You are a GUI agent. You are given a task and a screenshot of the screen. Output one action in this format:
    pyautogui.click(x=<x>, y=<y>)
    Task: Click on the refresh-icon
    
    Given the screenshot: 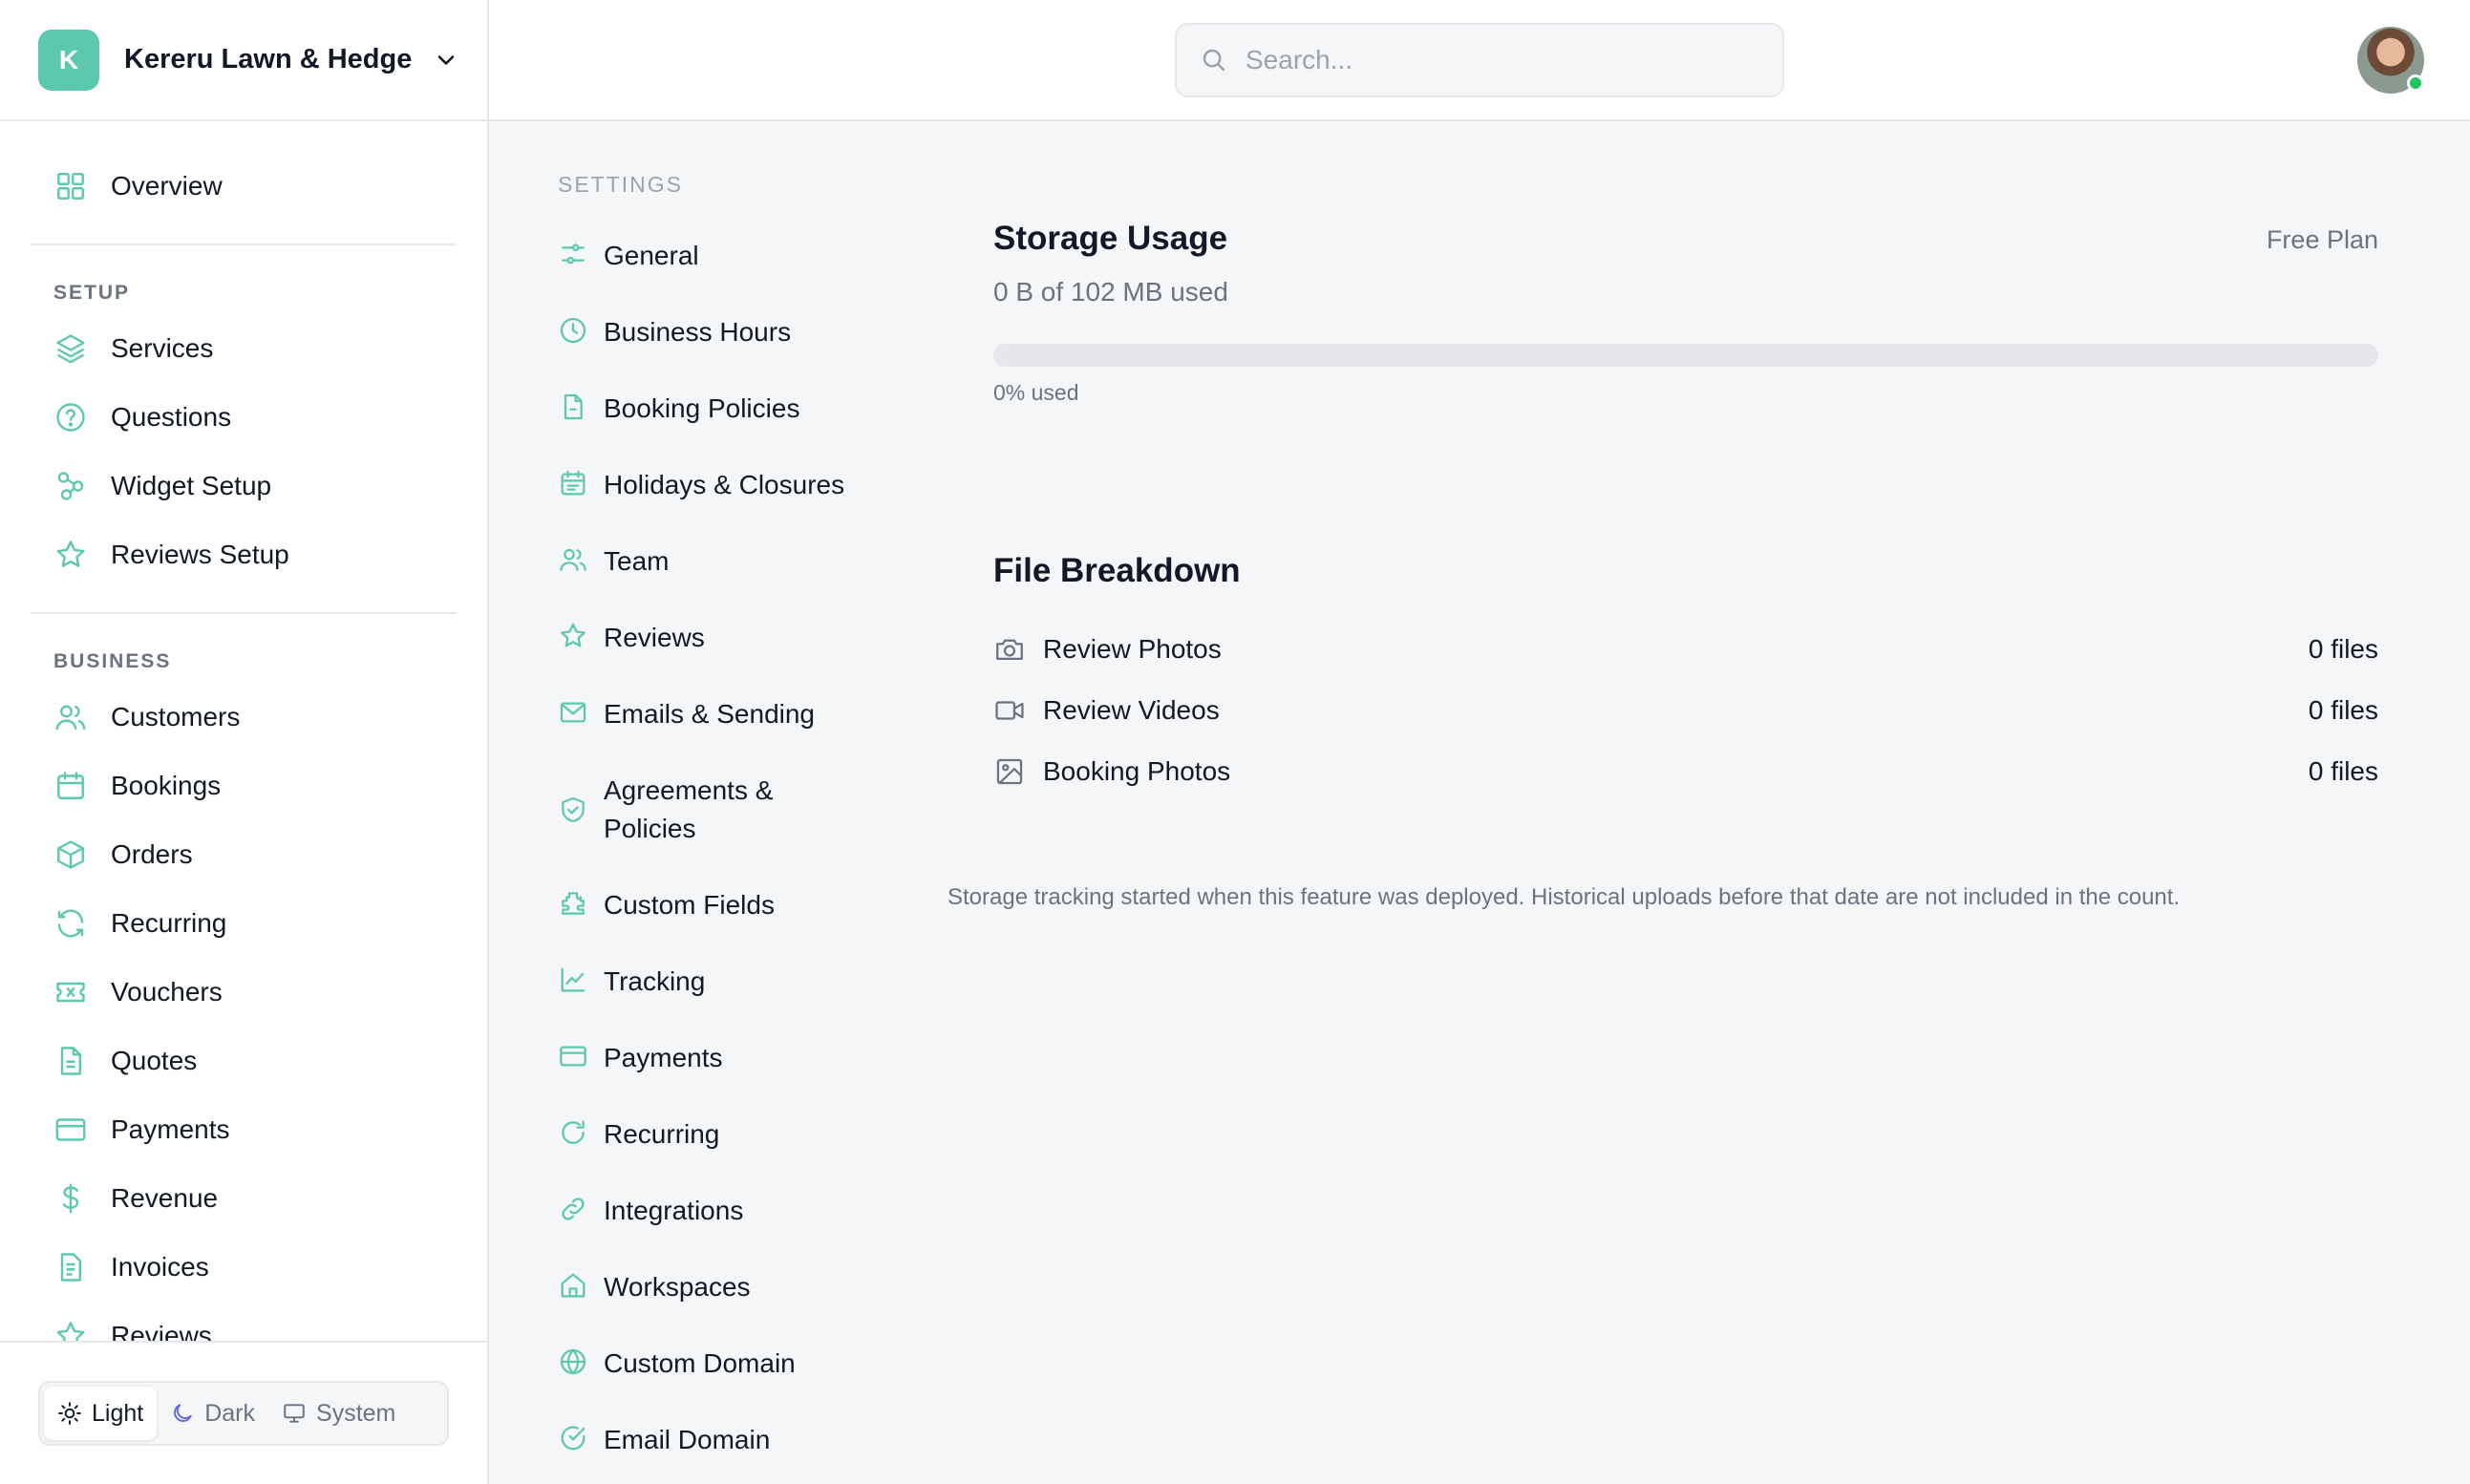 What is the action you would take?
    pyautogui.click(x=70, y=924)
    